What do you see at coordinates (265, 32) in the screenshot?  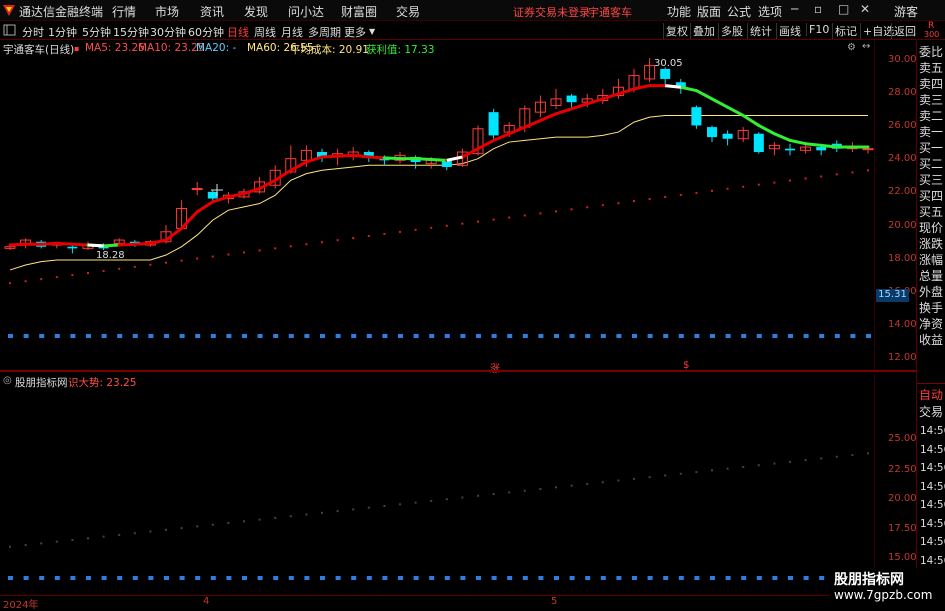 I see `period-weekly: 周线` at bounding box center [265, 32].